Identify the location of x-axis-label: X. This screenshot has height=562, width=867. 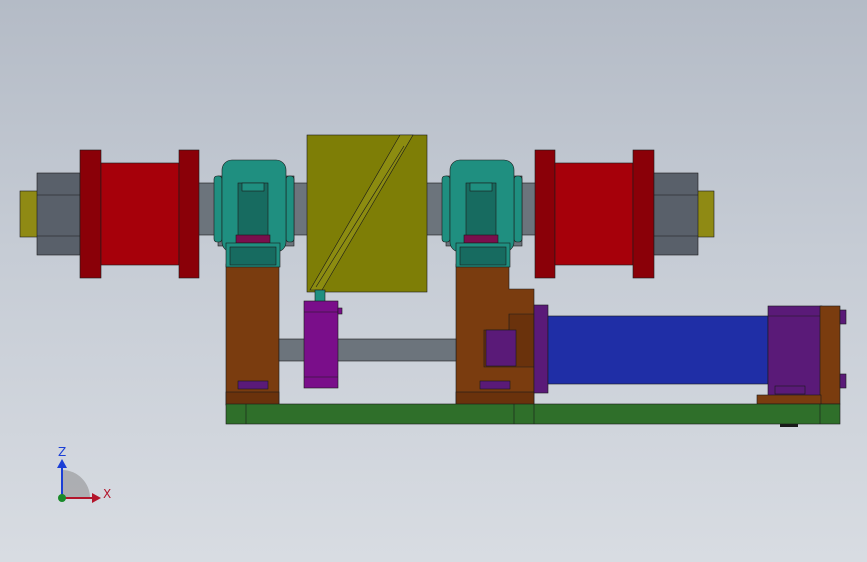
(107, 494).